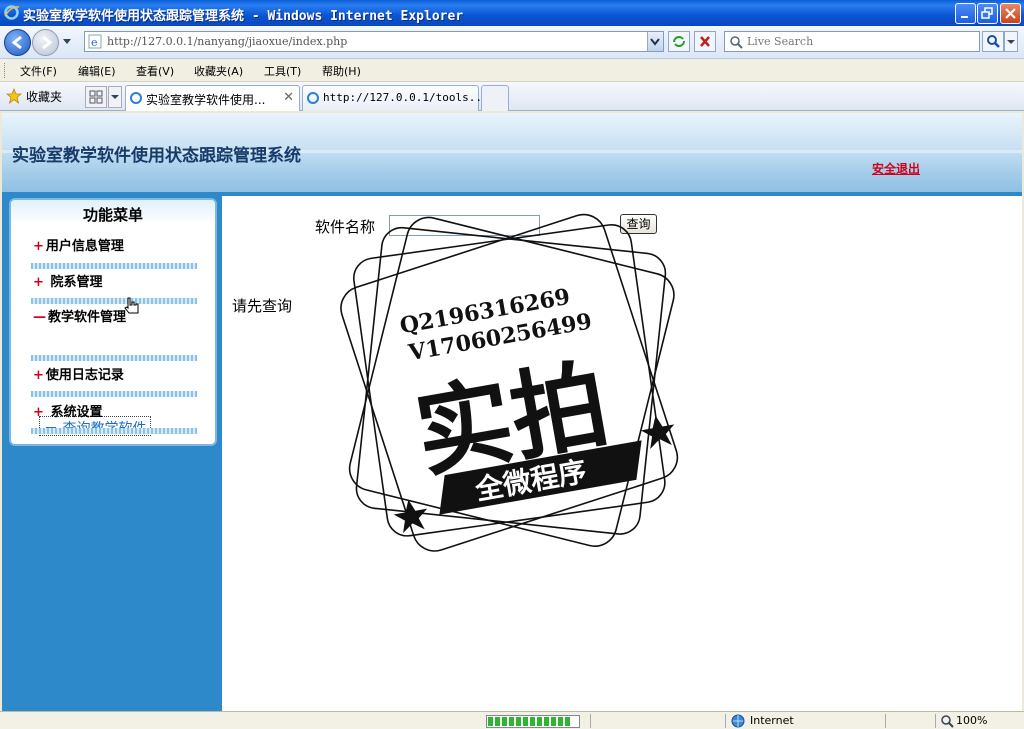  What do you see at coordinates (67, 42) in the screenshot?
I see `history-dropdown-icon` at bounding box center [67, 42].